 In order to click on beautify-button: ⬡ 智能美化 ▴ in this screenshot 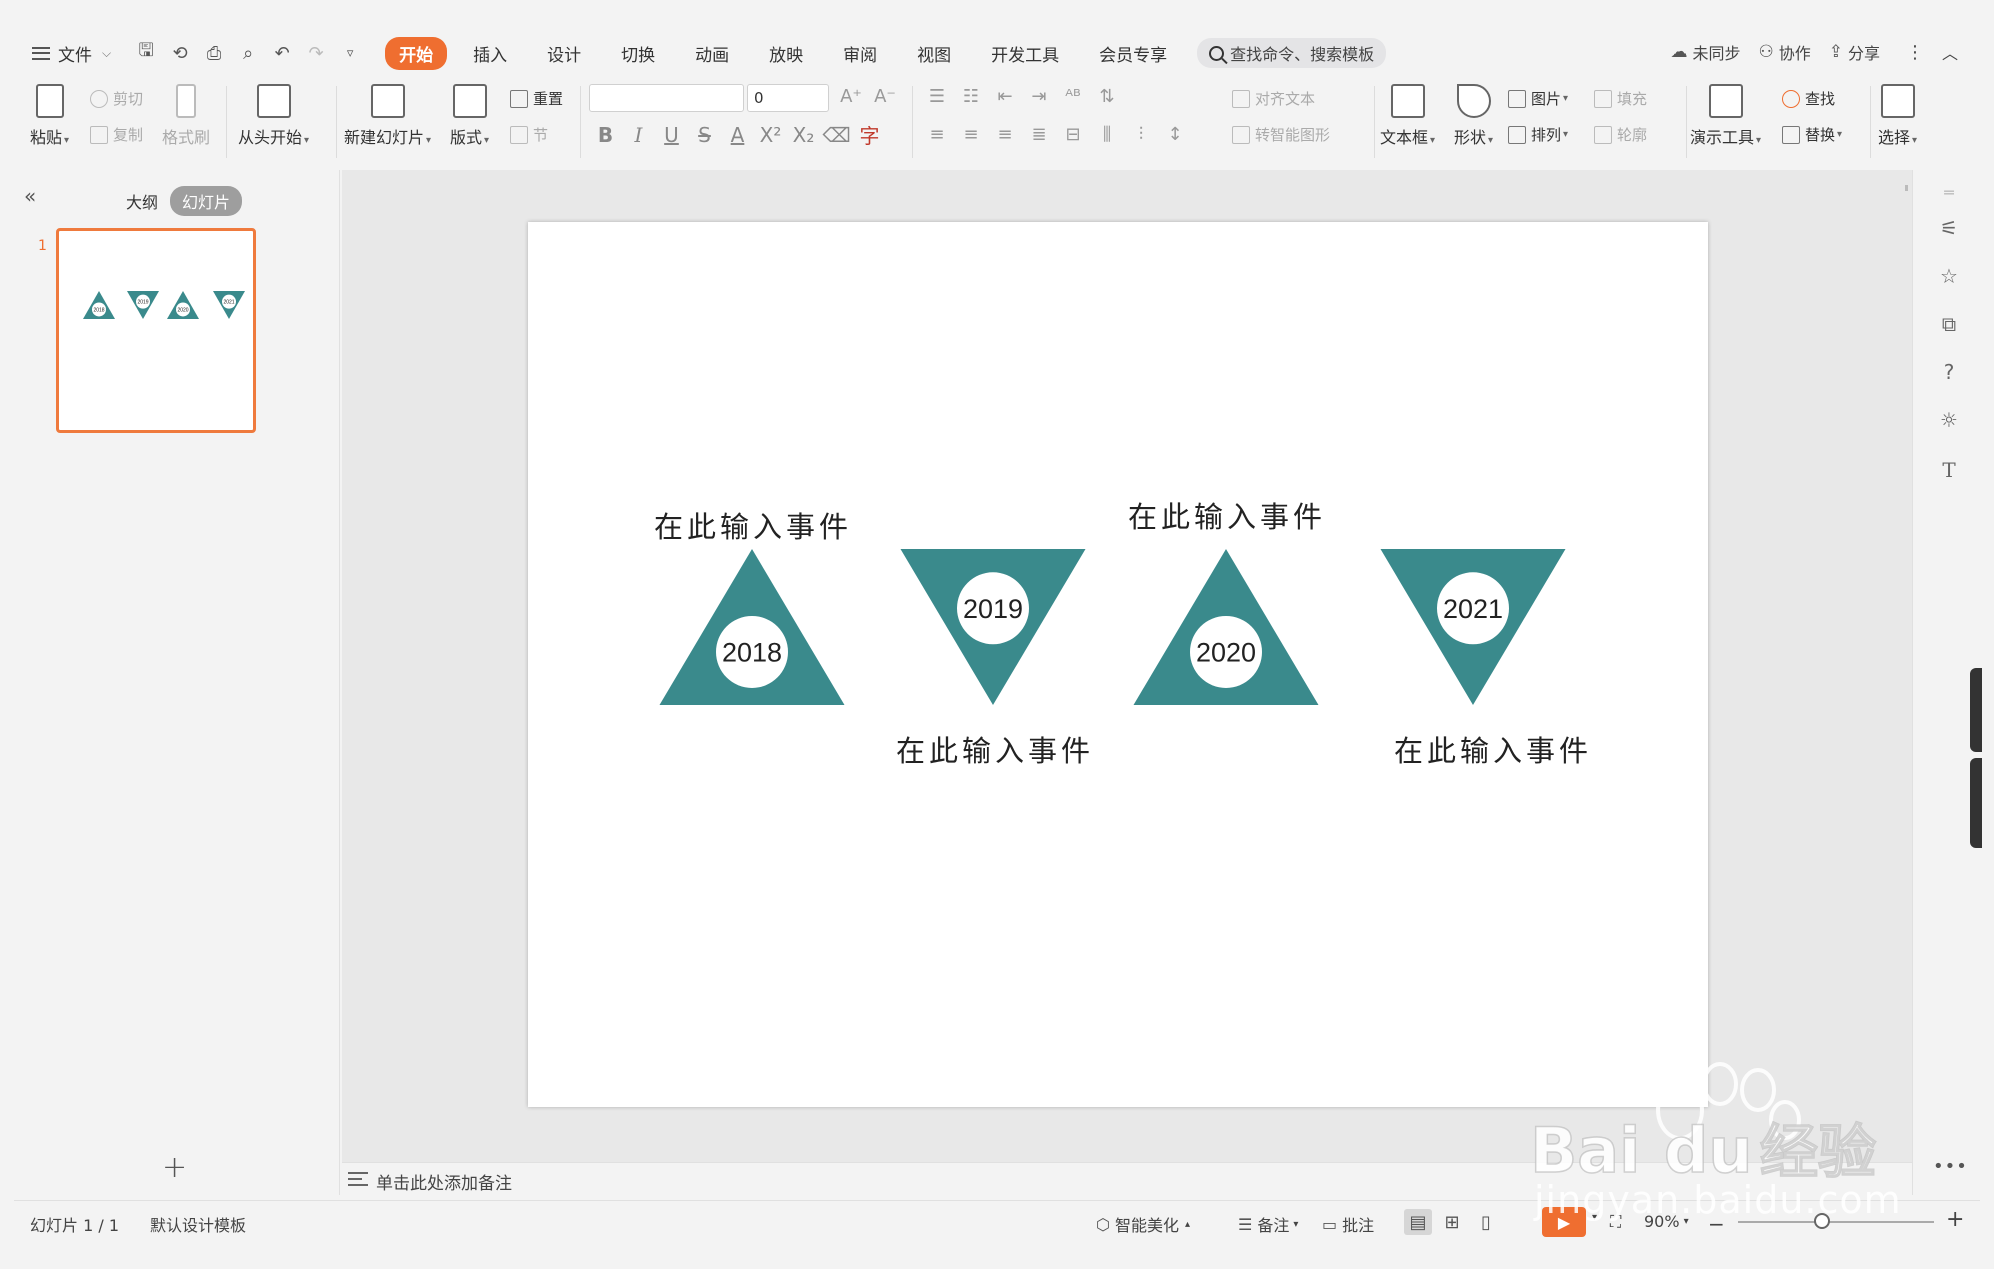, I will do `click(1143, 1224)`.